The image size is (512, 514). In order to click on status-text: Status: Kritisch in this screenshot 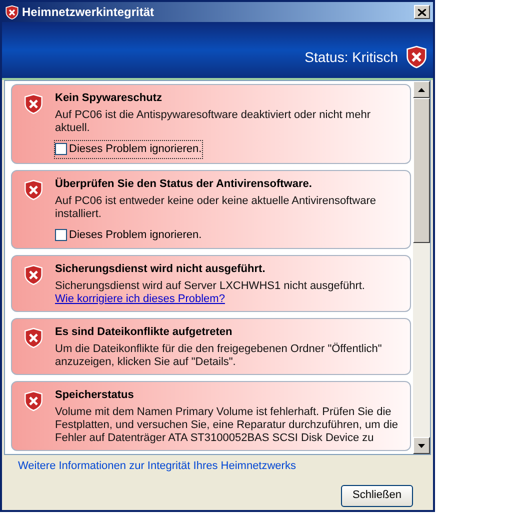, I will do `click(351, 57)`.